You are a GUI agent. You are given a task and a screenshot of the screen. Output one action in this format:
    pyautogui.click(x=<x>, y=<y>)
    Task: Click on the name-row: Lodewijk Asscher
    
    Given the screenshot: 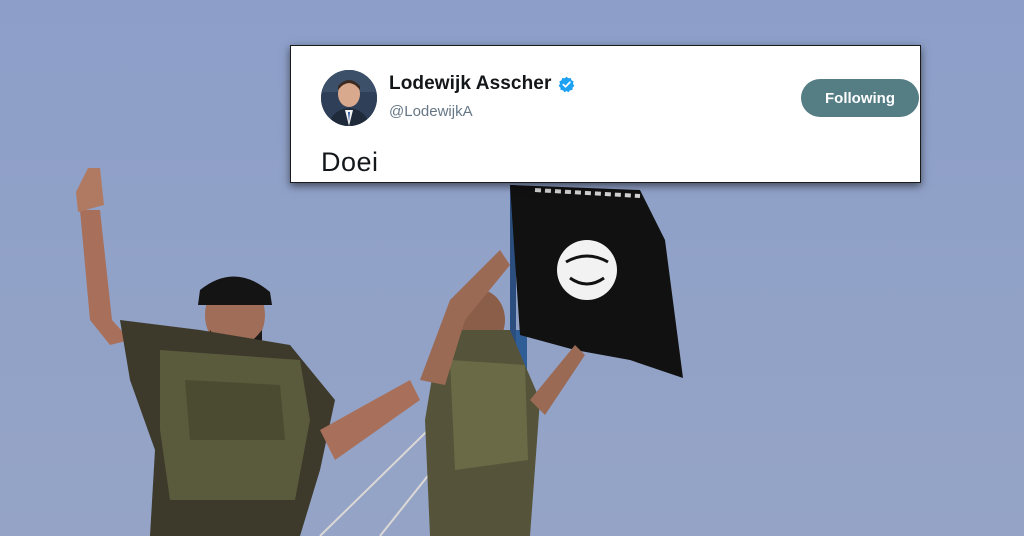 What is the action you would take?
    pyautogui.click(x=482, y=84)
    